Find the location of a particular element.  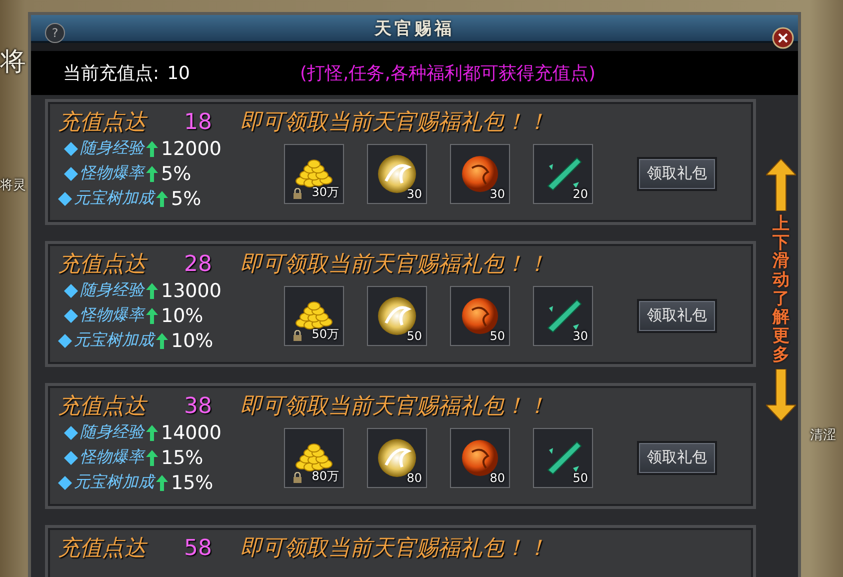

stat-value: 13000 is located at coordinates (191, 291).